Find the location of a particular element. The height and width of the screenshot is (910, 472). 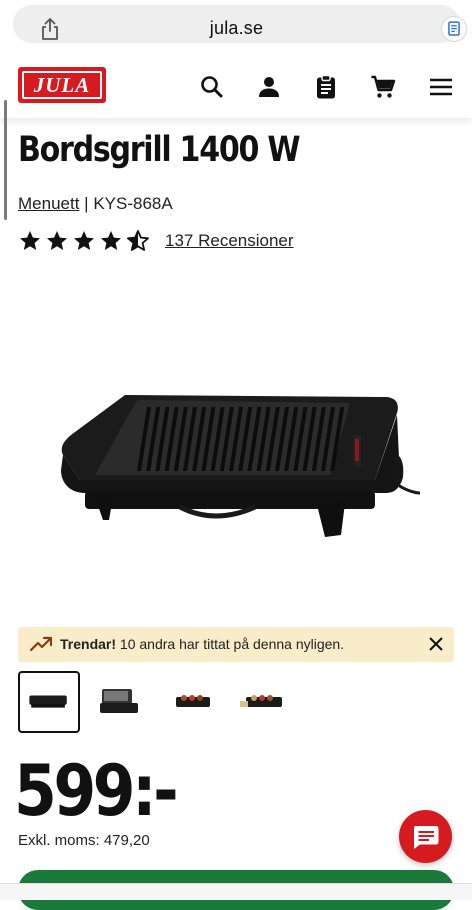

chat-icon is located at coordinates (426, 837).